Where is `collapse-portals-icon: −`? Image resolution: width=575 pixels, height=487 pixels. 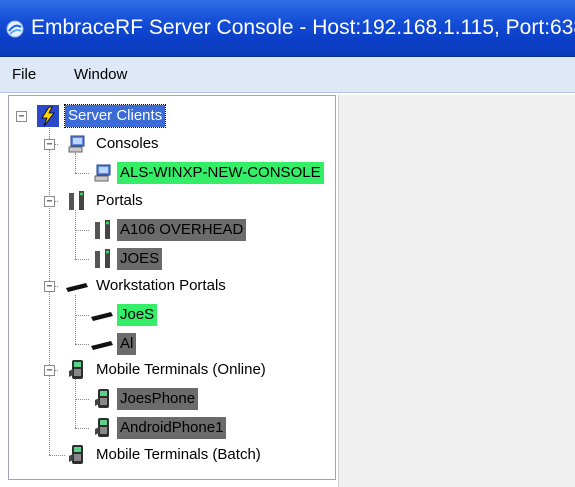 collapse-portals-icon: − is located at coordinates (49, 201).